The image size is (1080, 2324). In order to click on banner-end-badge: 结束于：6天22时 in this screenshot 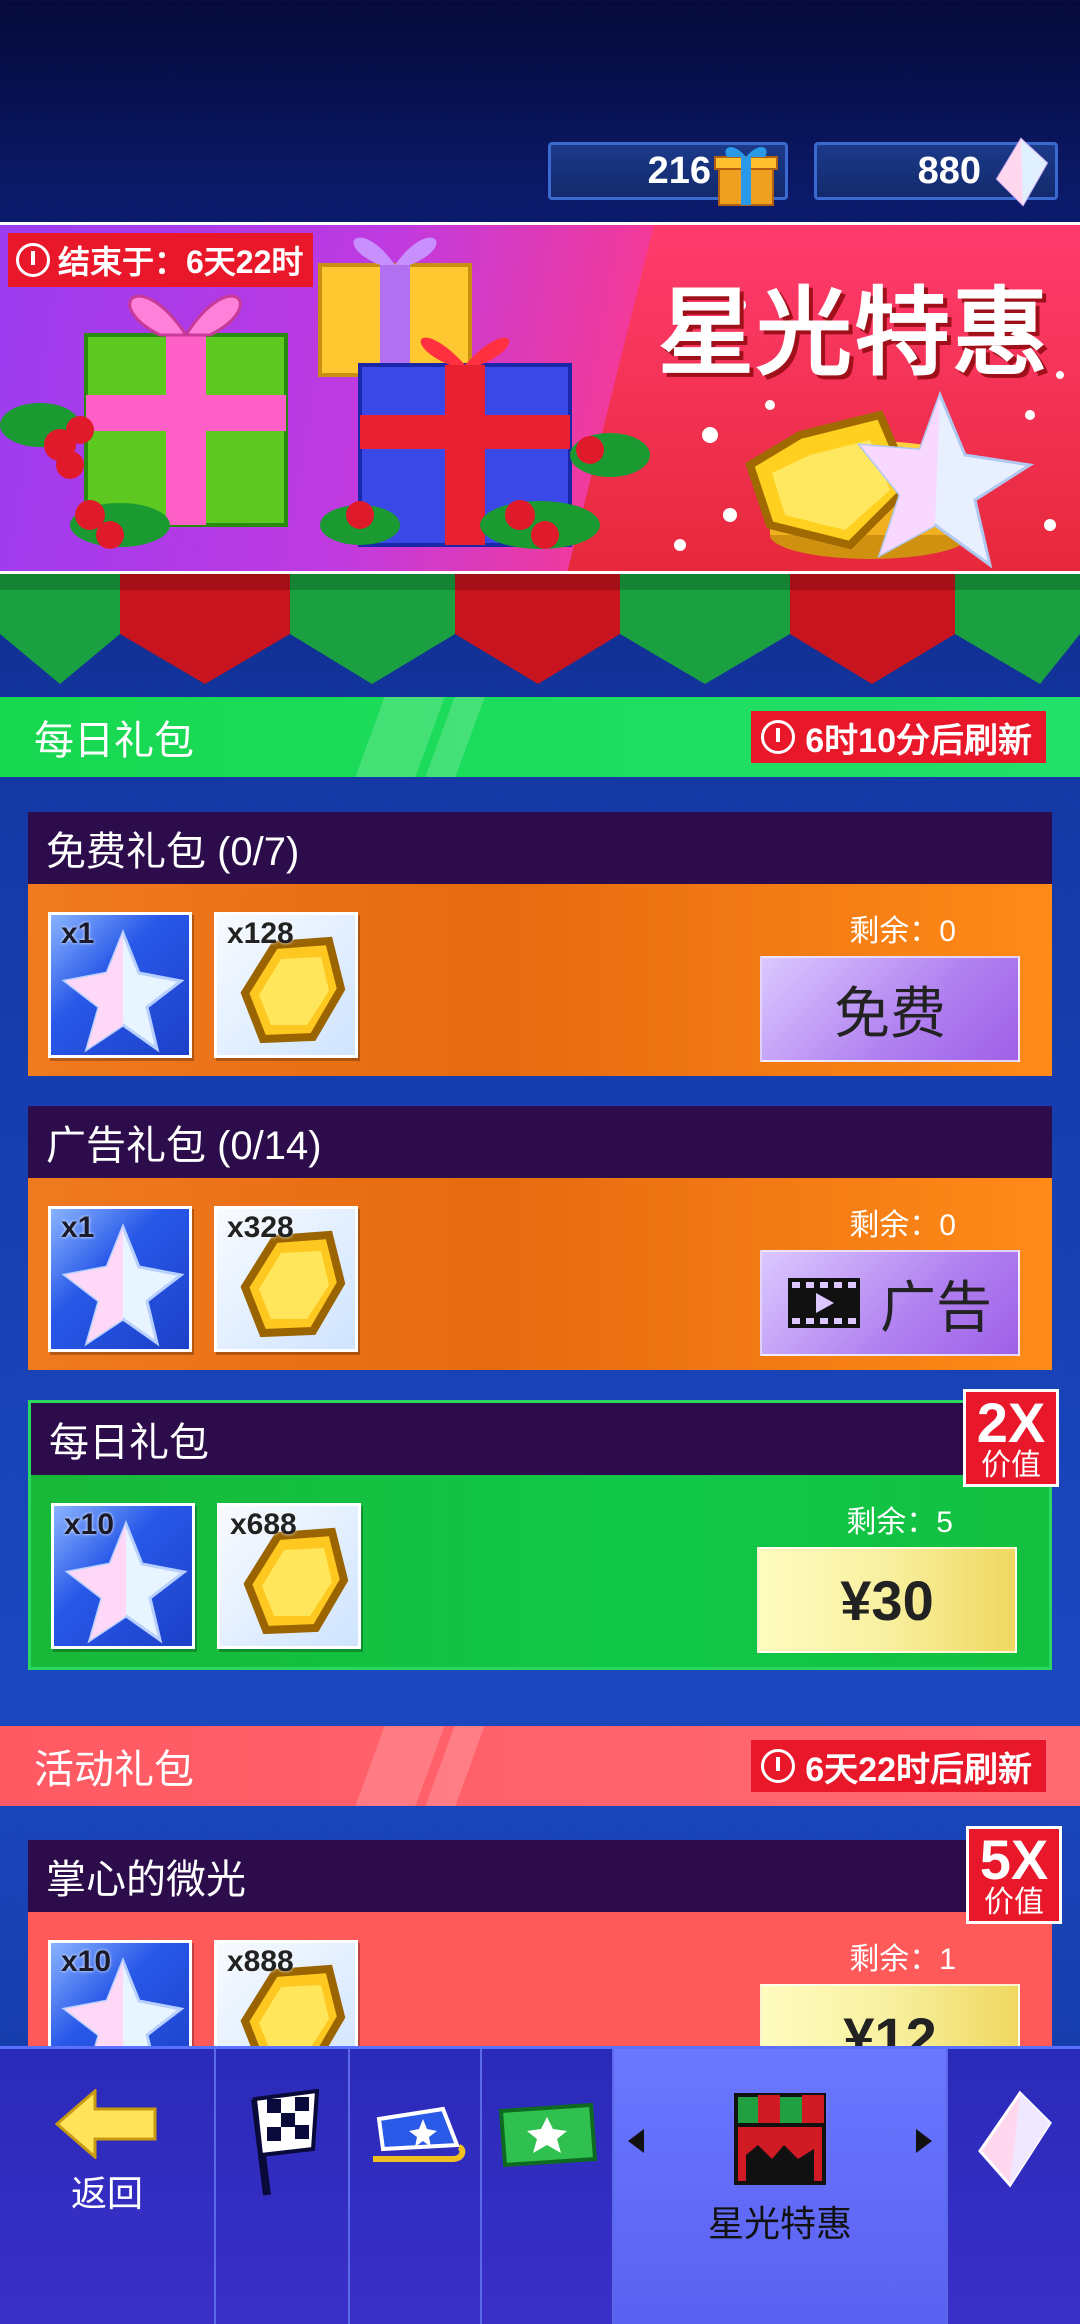, I will do `click(161, 260)`.